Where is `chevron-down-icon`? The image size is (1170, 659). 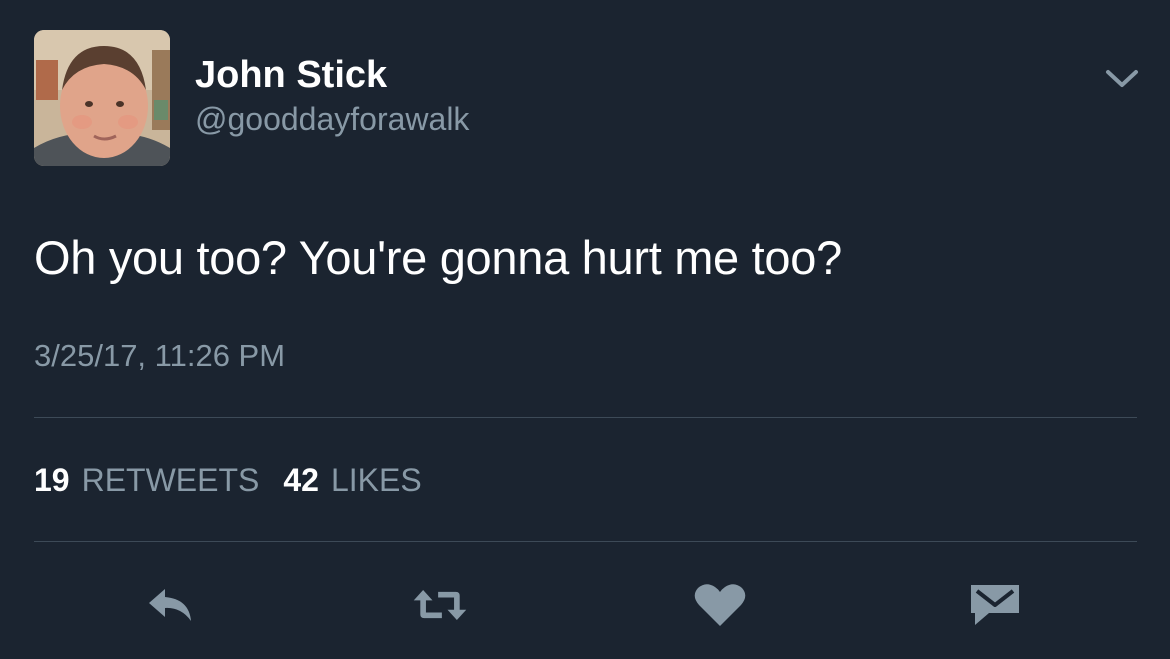 chevron-down-icon is located at coordinates (1122, 78).